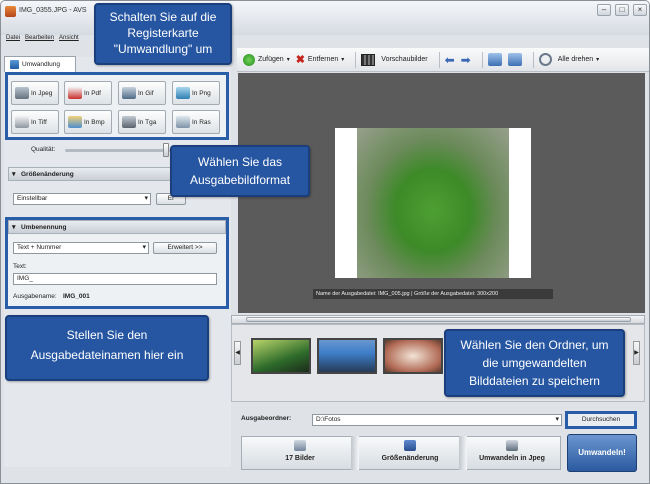  What do you see at coordinates (69, 41) in the screenshot?
I see `menu-view: Ansicht` at bounding box center [69, 41].